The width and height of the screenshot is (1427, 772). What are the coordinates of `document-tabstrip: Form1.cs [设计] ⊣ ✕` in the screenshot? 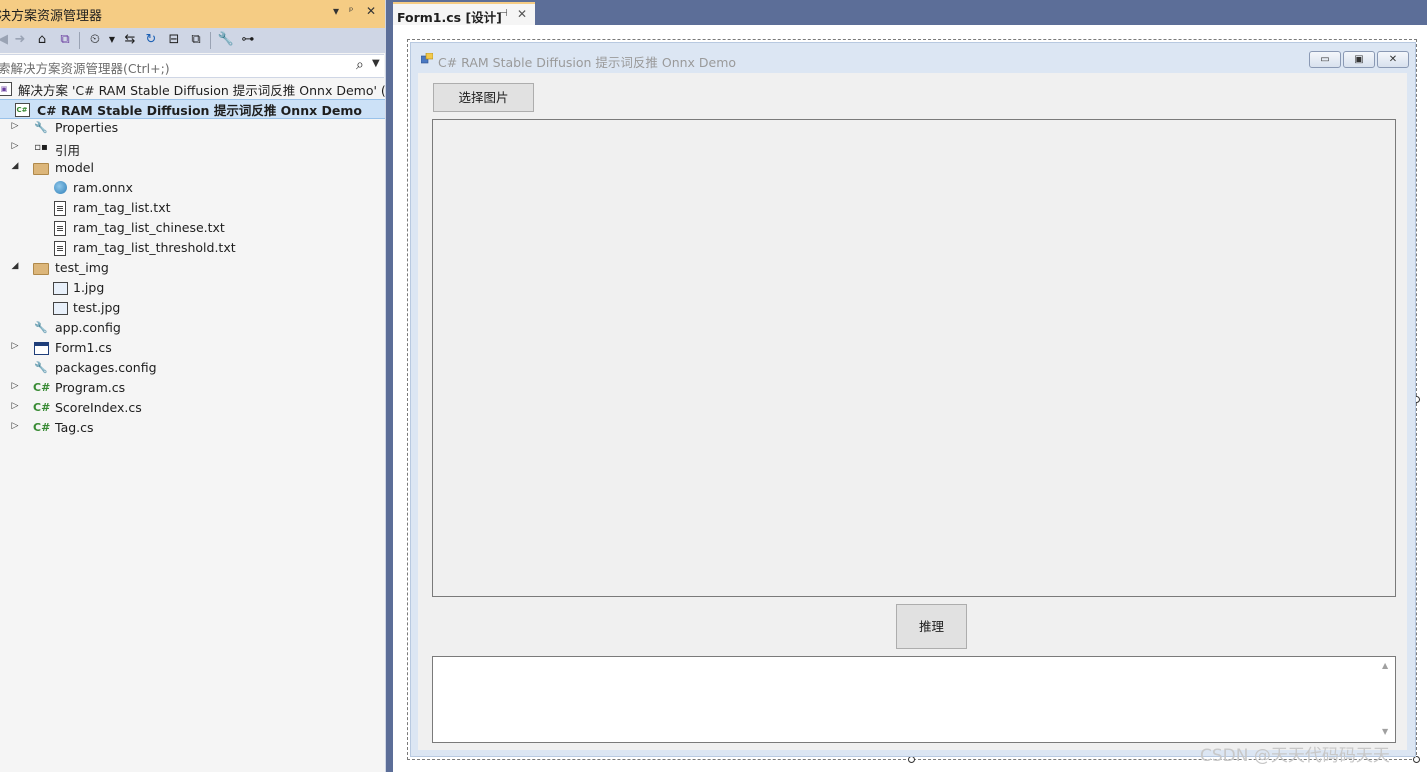 It's located at (910, 12).